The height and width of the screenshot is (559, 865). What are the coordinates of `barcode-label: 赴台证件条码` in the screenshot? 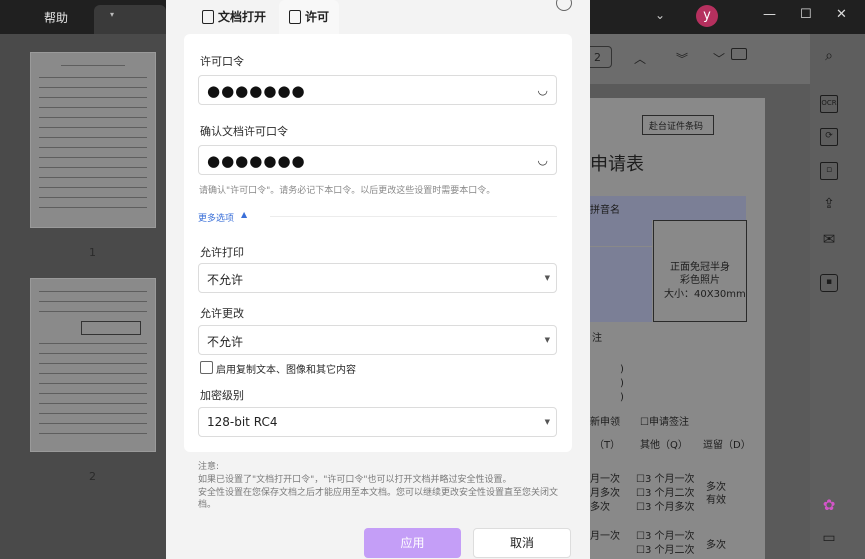 It's located at (676, 127).